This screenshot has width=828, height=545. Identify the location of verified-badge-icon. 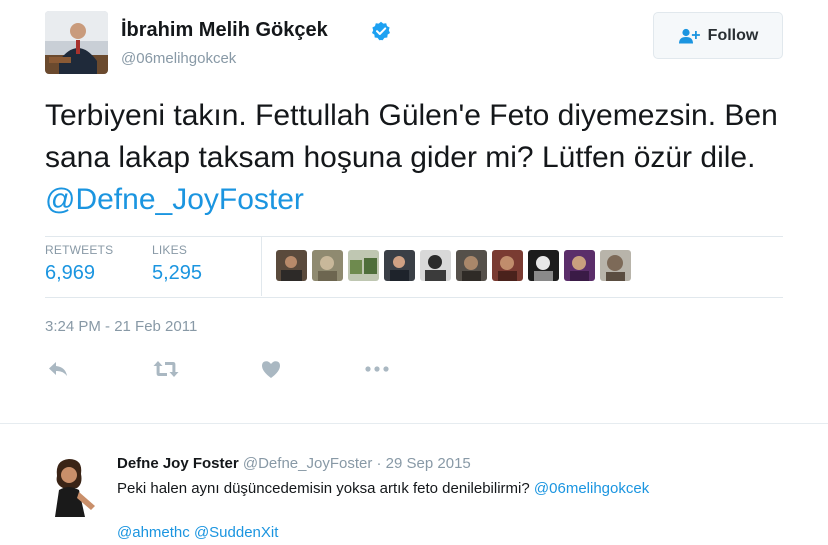
(381, 31).